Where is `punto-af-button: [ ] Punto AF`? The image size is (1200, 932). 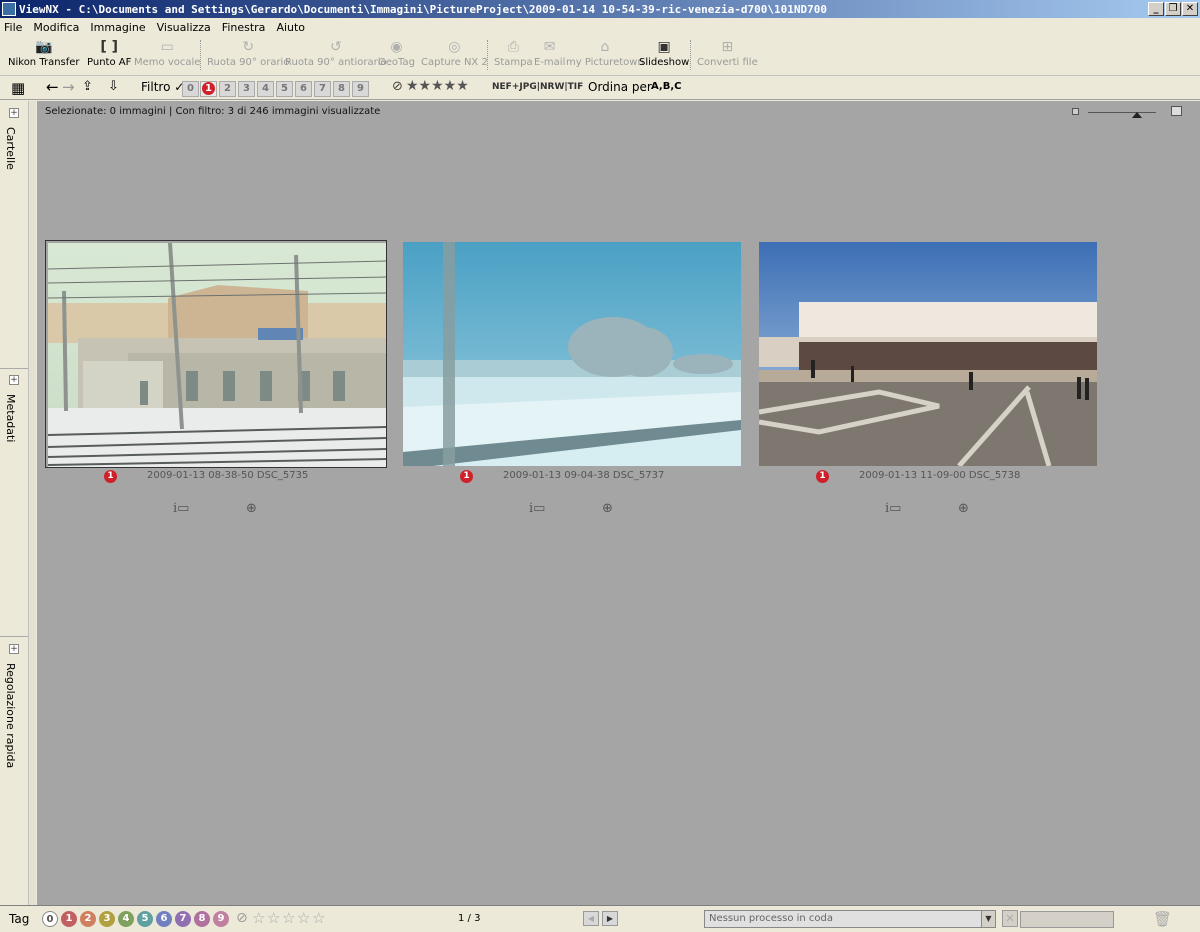
punto-af-button: [ ] Punto AF is located at coordinates (109, 53).